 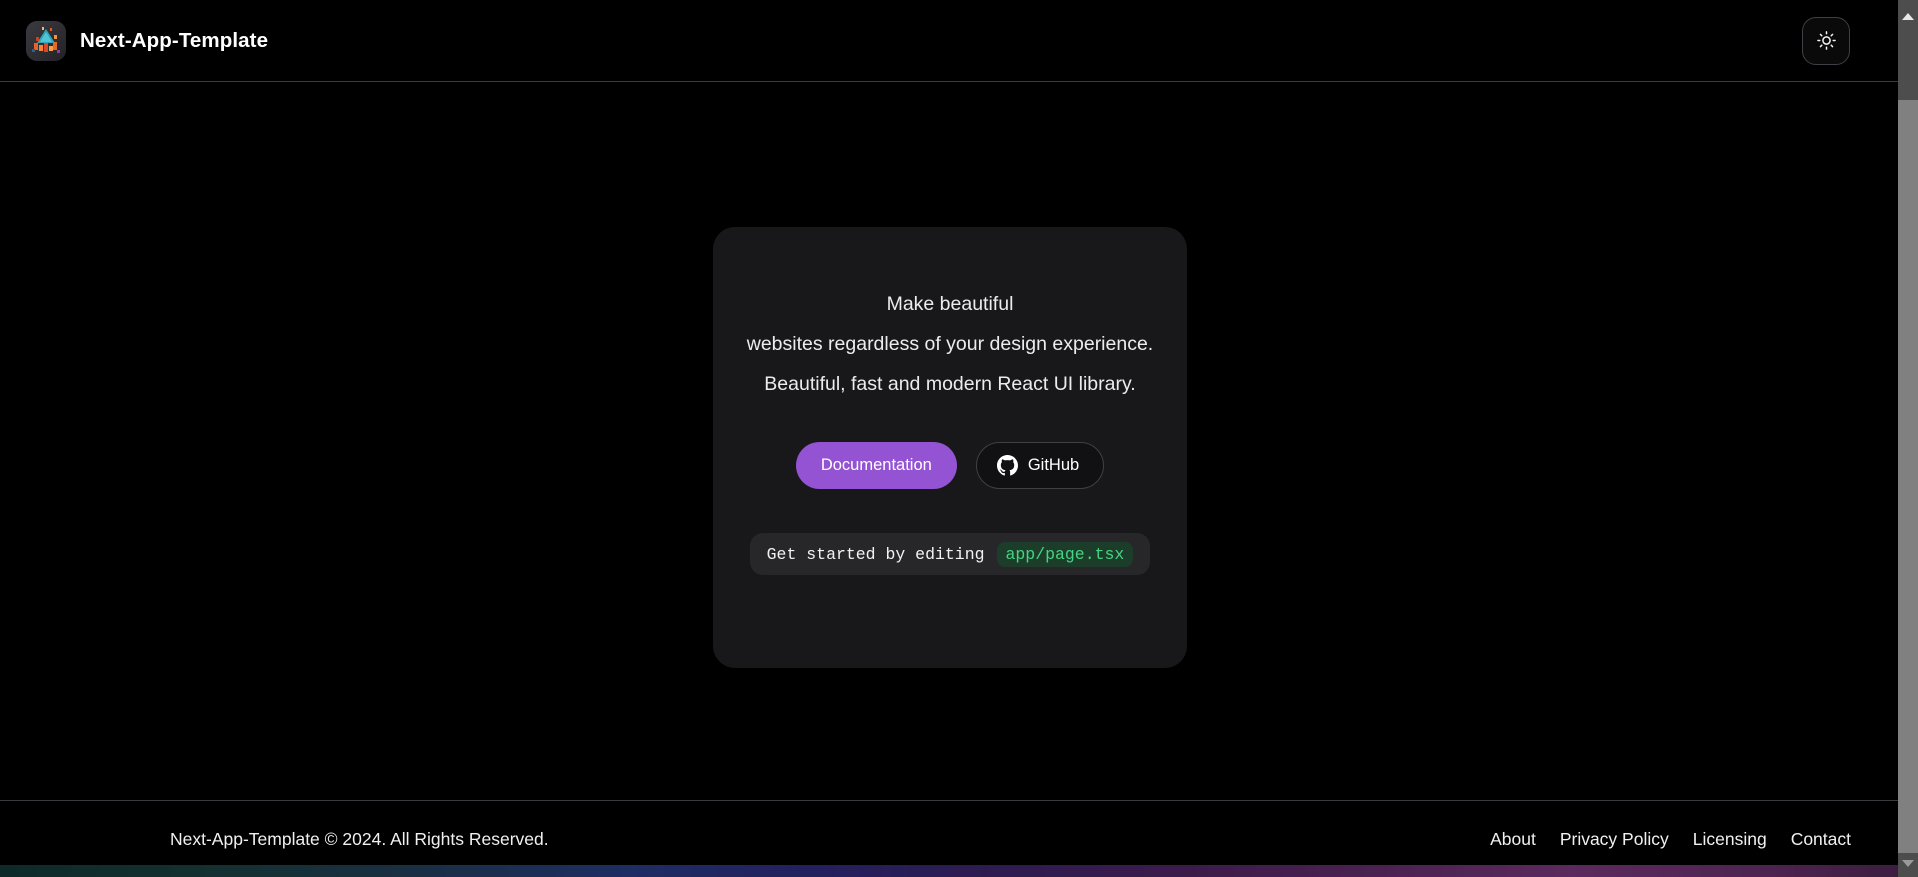 I want to click on bottom-gradient-strip, so click(x=959, y=871).